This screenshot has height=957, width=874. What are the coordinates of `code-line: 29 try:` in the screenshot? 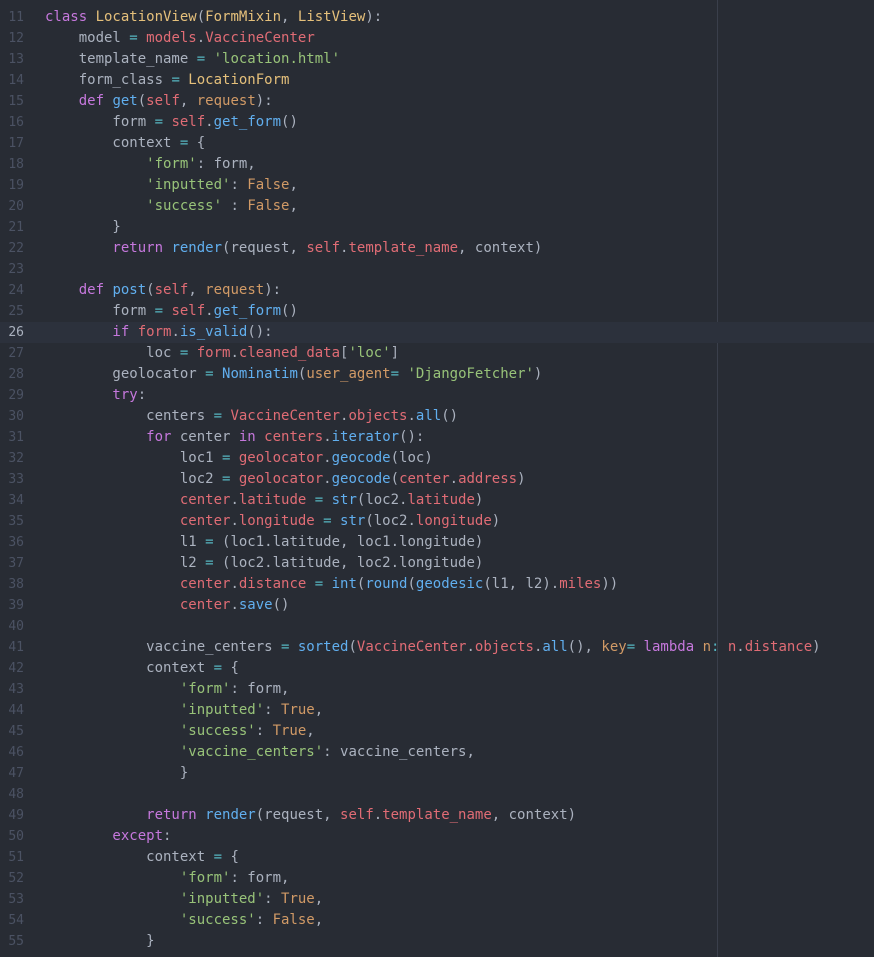 It's located at (437, 395).